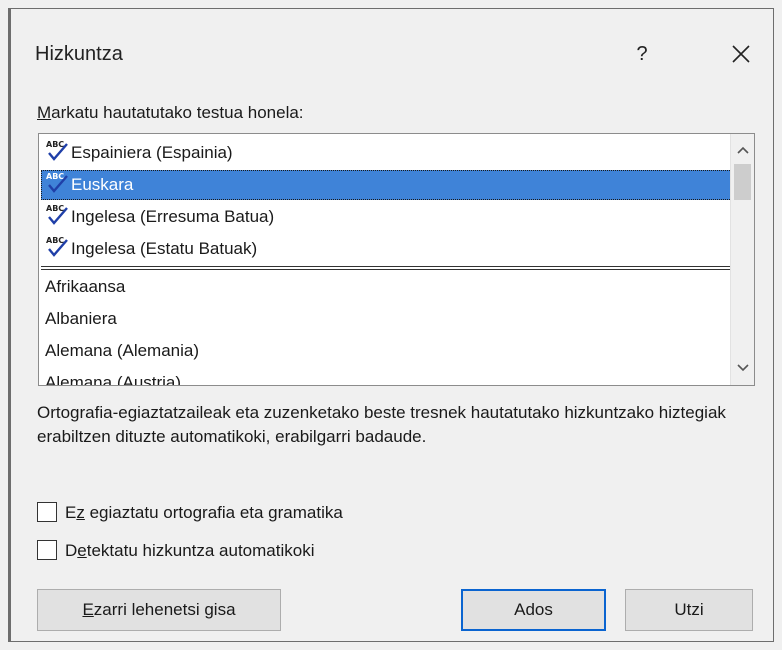  I want to click on scroll-up-button, so click(742, 149).